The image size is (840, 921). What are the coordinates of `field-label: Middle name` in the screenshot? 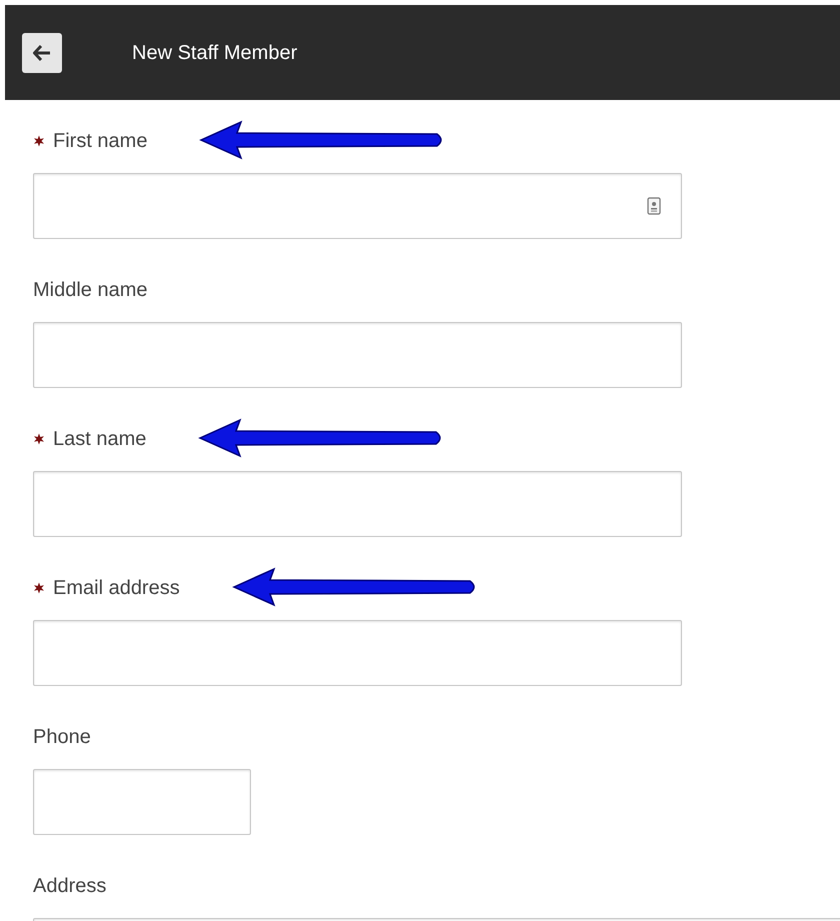 It's located at (90, 290).